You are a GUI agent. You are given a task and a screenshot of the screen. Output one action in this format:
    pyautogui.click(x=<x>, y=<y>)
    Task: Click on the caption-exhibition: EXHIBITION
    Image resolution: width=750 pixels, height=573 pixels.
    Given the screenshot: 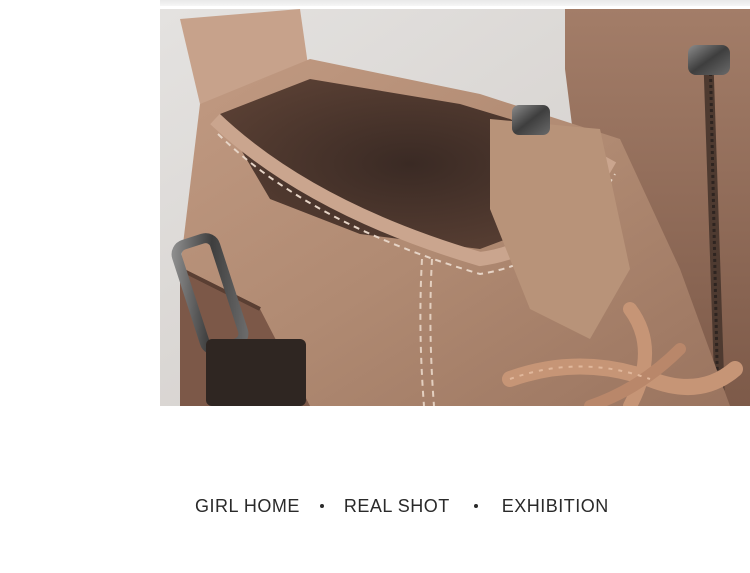 What is the action you would take?
    pyautogui.click(x=555, y=505)
    